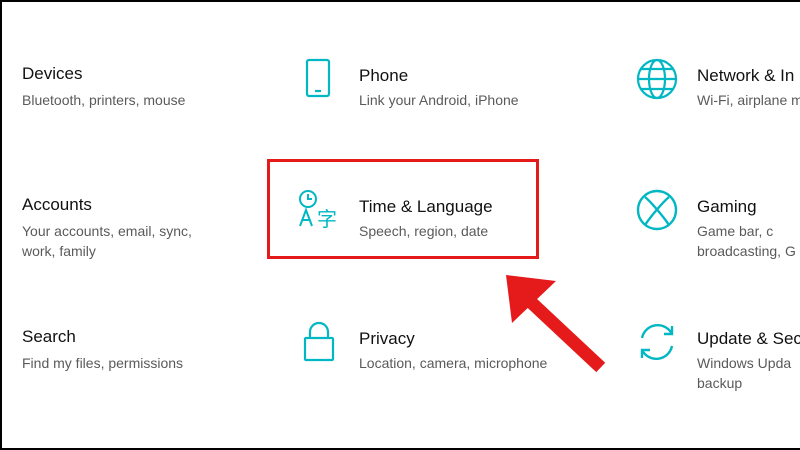 The height and width of the screenshot is (450, 800). What do you see at coordinates (744, 373) in the screenshot?
I see `tile-description: Windows Upda backup` at bounding box center [744, 373].